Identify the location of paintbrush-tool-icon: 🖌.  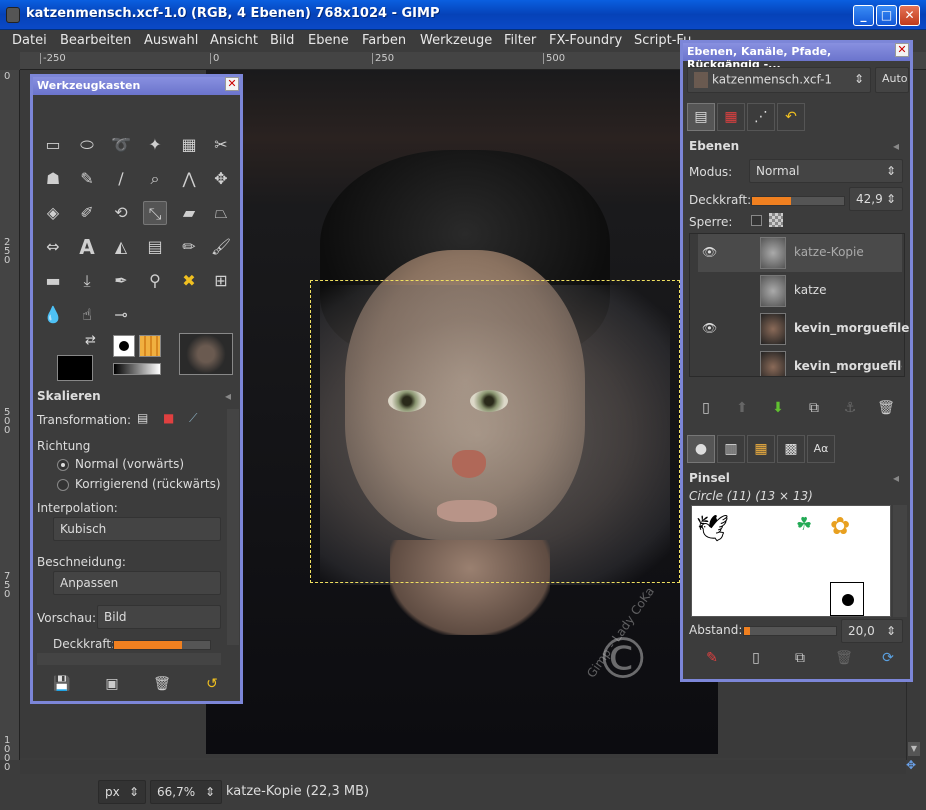
(221, 247).